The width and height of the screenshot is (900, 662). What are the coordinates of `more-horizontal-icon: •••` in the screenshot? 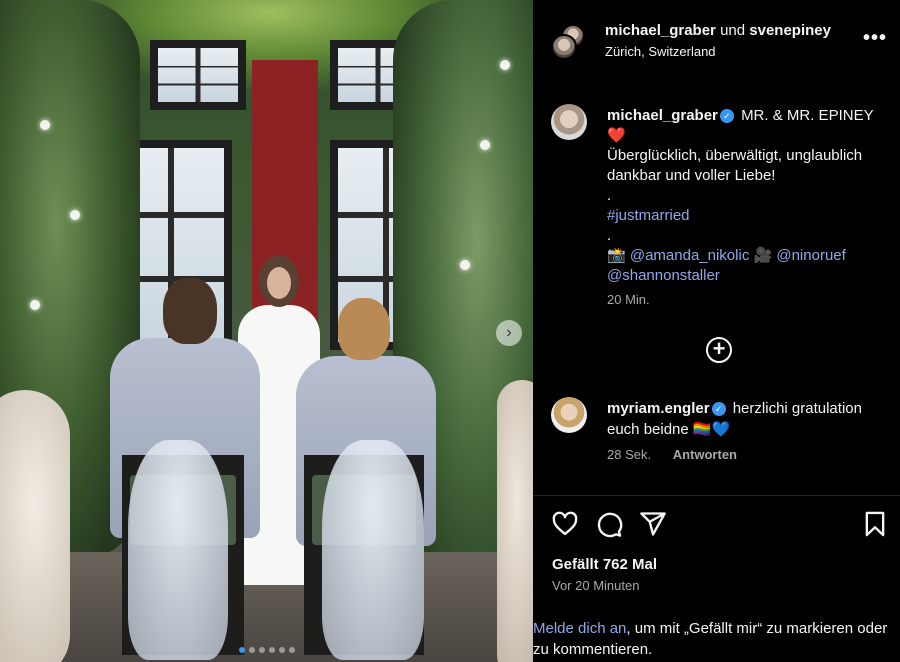 It's located at (875, 38).